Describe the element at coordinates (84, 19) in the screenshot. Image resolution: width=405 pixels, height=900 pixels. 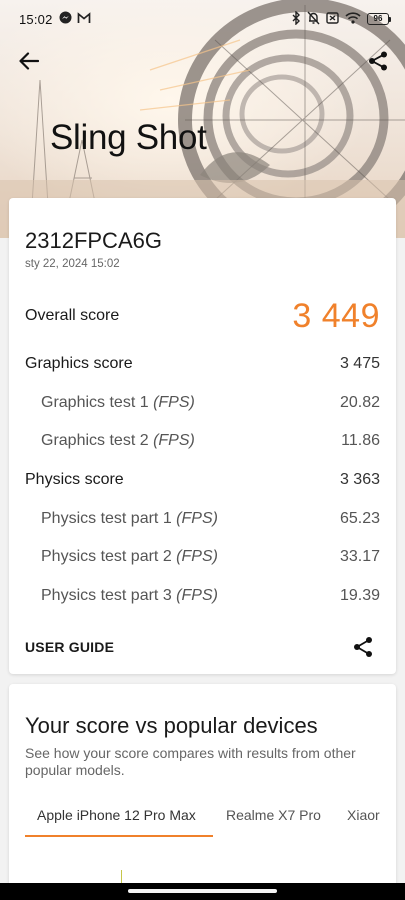
I see `gmail-icon` at that location.